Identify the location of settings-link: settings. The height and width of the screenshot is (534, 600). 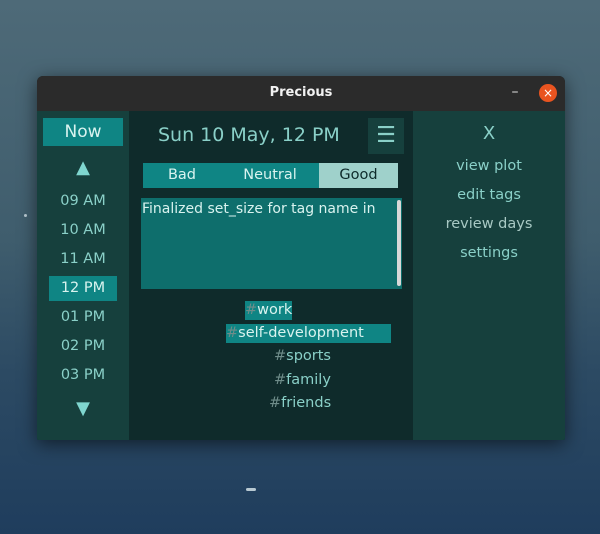
(489, 253).